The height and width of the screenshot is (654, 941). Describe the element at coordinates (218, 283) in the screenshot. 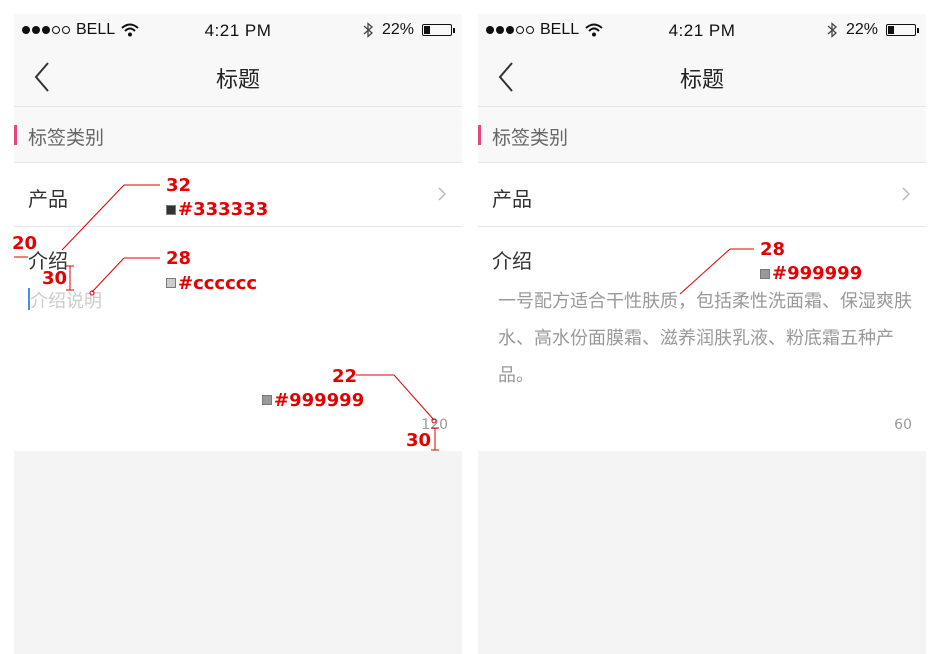

I see `annotation-color: #cccccc` at that location.